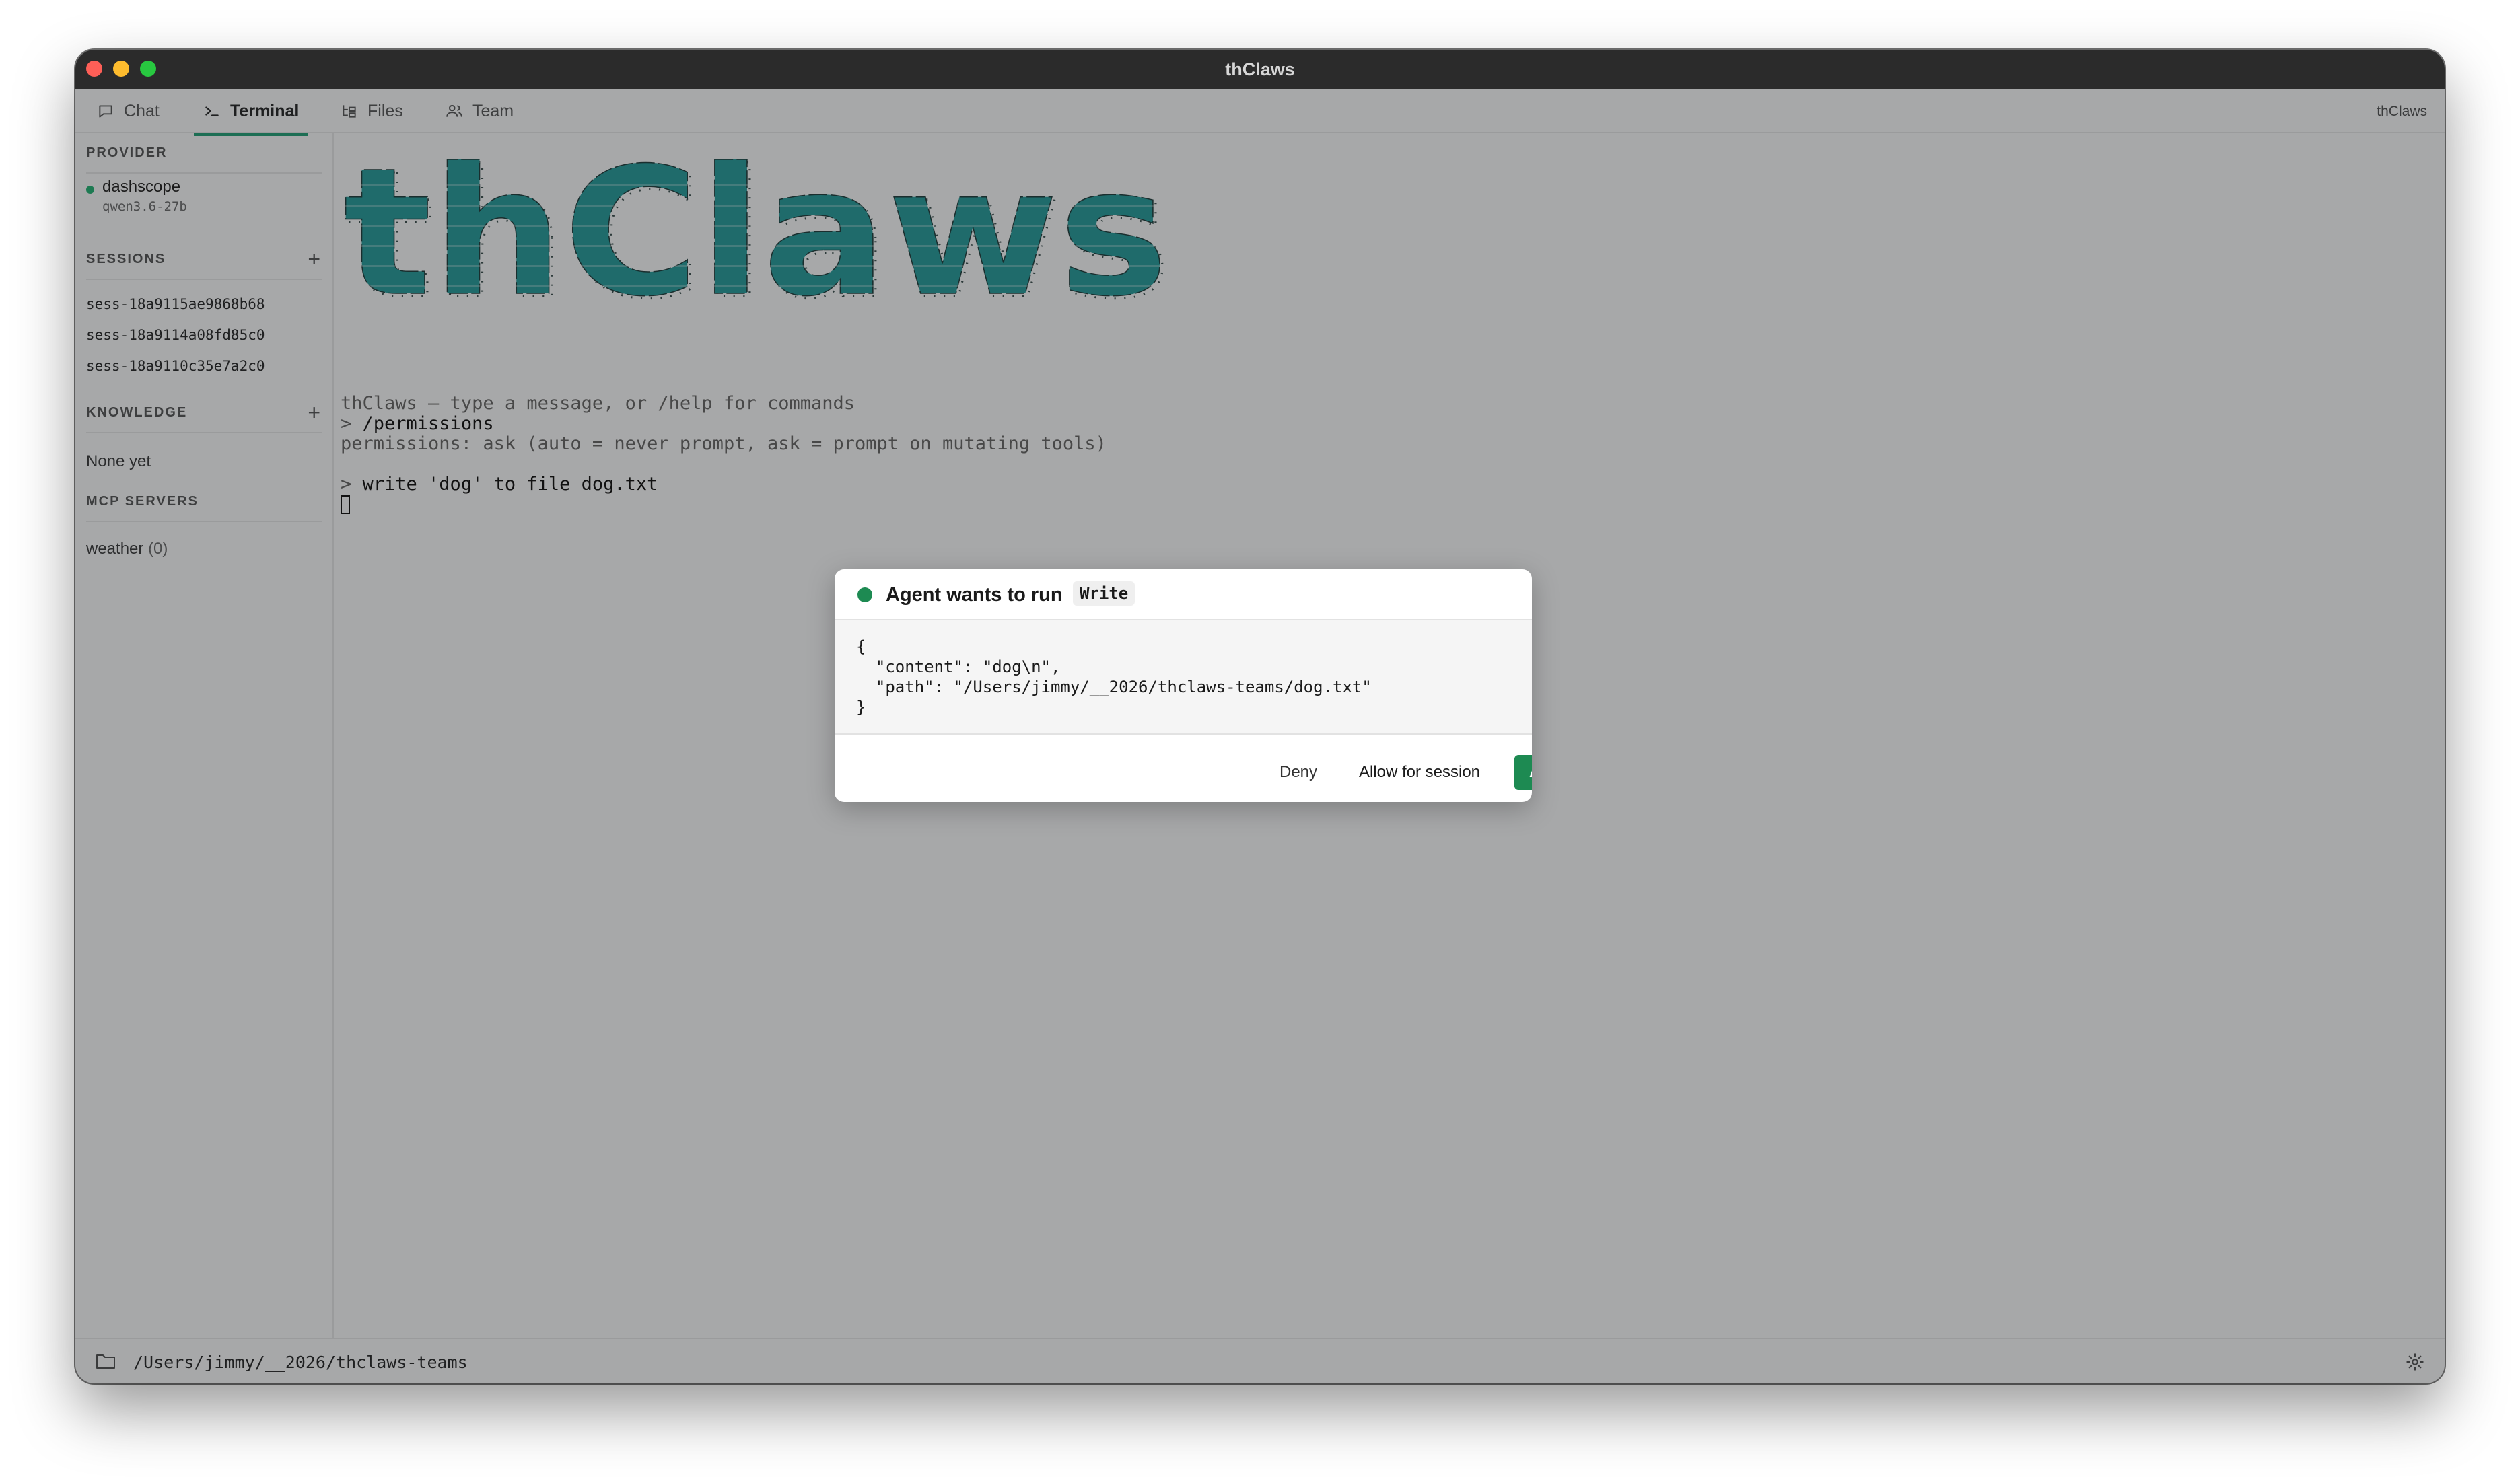  What do you see at coordinates (1298, 772) in the screenshot?
I see `deny-button: Deny` at bounding box center [1298, 772].